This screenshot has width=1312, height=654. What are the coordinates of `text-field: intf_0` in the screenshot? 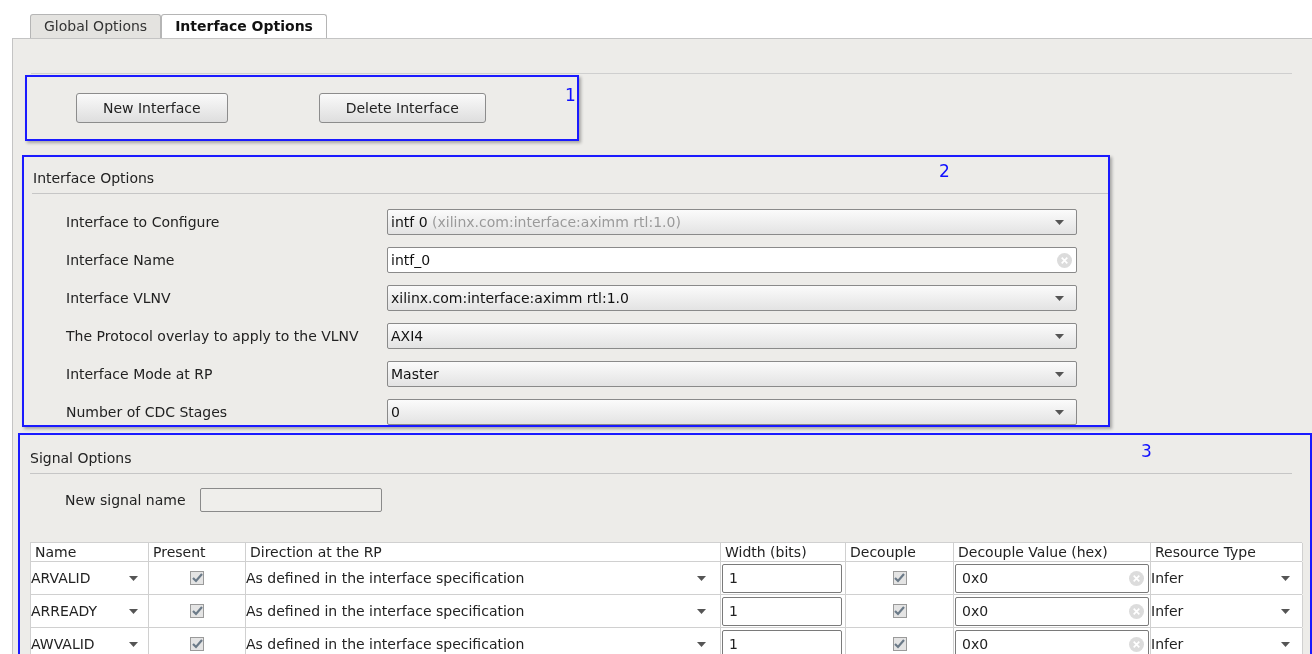 It's located at (732, 260).